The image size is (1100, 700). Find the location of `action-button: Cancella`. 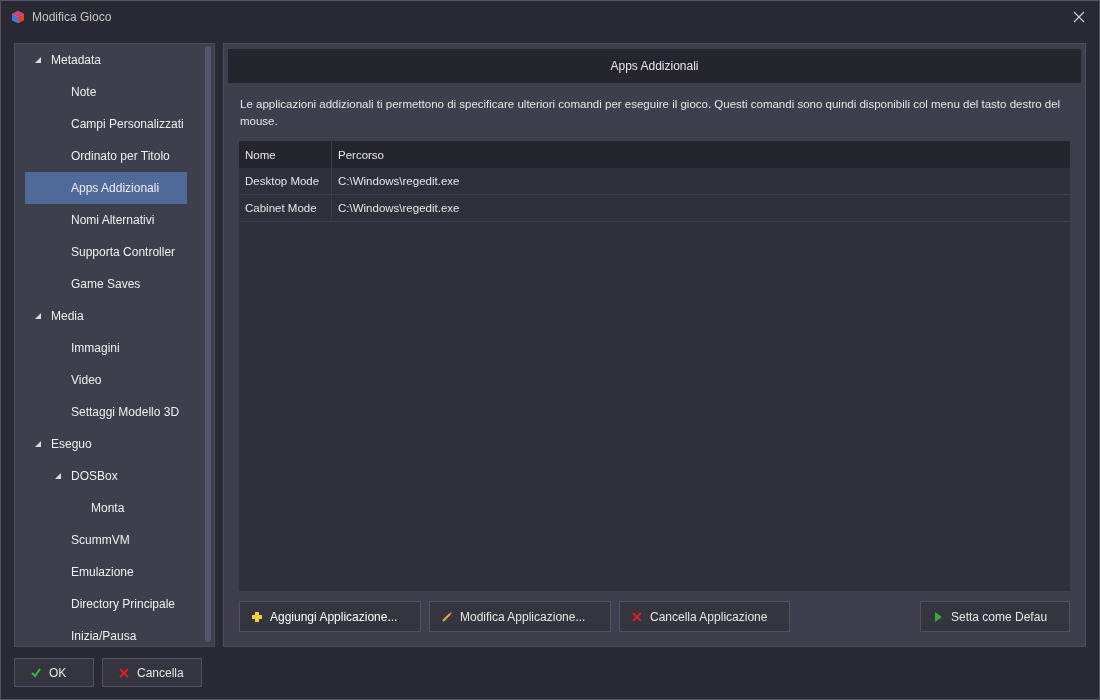

action-button: Cancella is located at coordinates (152, 672).